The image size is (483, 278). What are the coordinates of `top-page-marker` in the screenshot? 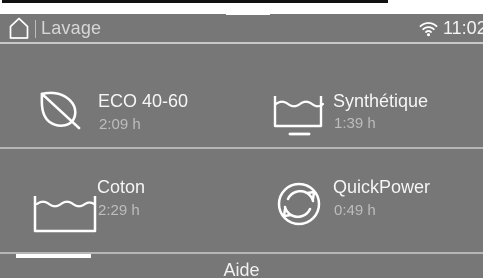 It's located at (248, 13).